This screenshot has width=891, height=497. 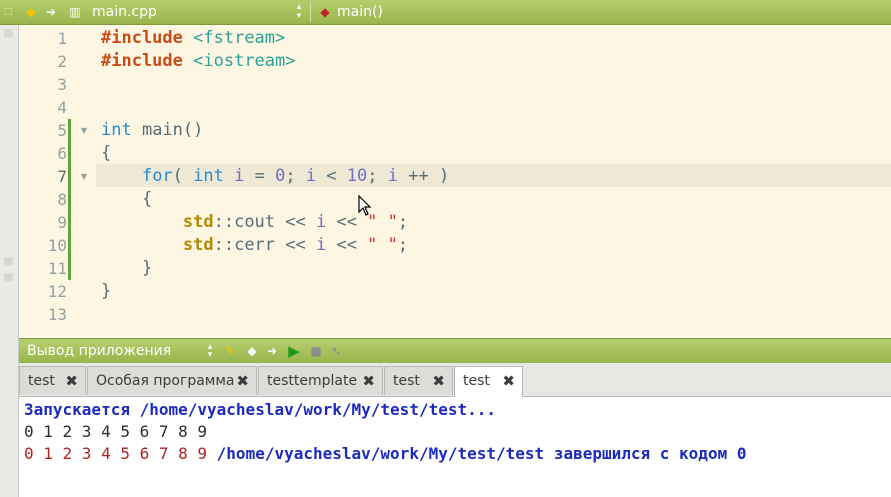 I want to click on line-number: 4, so click(x=62, y=107).